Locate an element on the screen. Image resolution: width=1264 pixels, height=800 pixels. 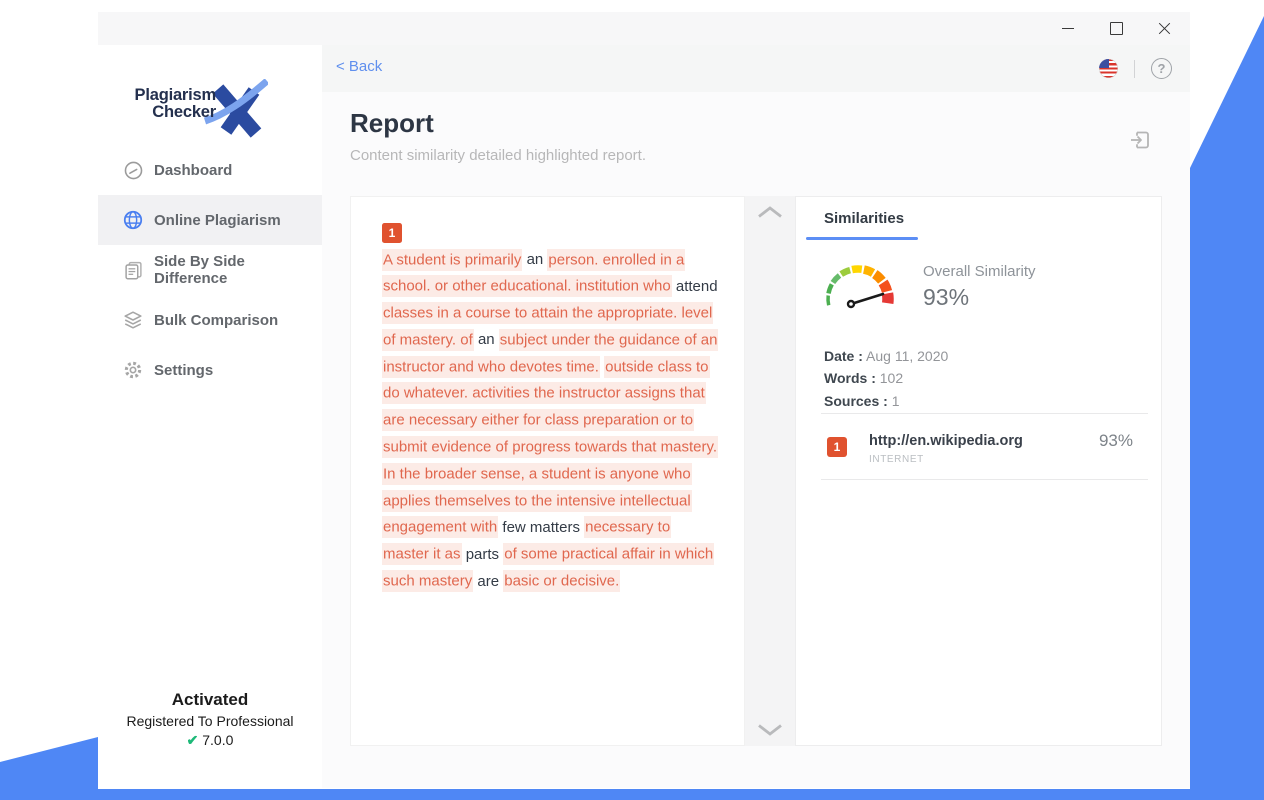
logo-text: Plagiarism Checker is located at coordinates (175, 103).